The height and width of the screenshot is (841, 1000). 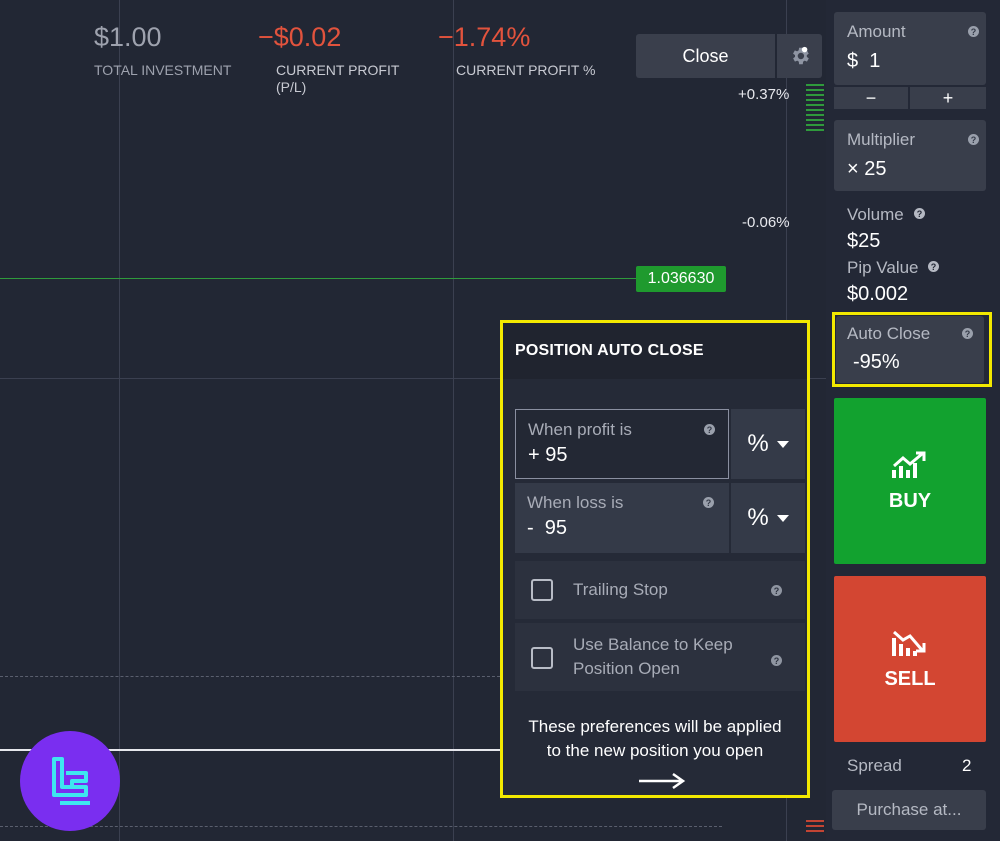 I want to click on loss-value: - 95, so click(x=547, y=528).